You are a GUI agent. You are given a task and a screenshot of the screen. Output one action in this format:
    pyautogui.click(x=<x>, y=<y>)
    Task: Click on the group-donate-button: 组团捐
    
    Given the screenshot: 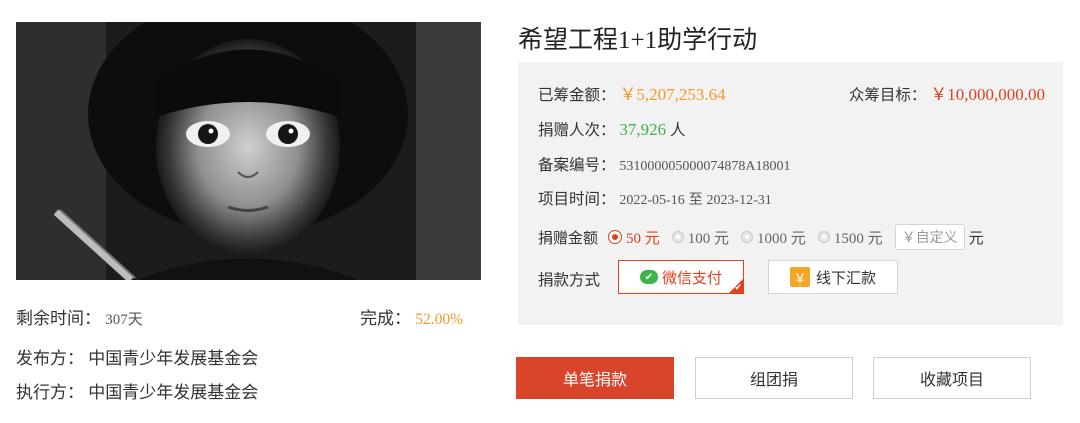 What is the action you would take?
    pyautogui.click(x=774, y=378)
    